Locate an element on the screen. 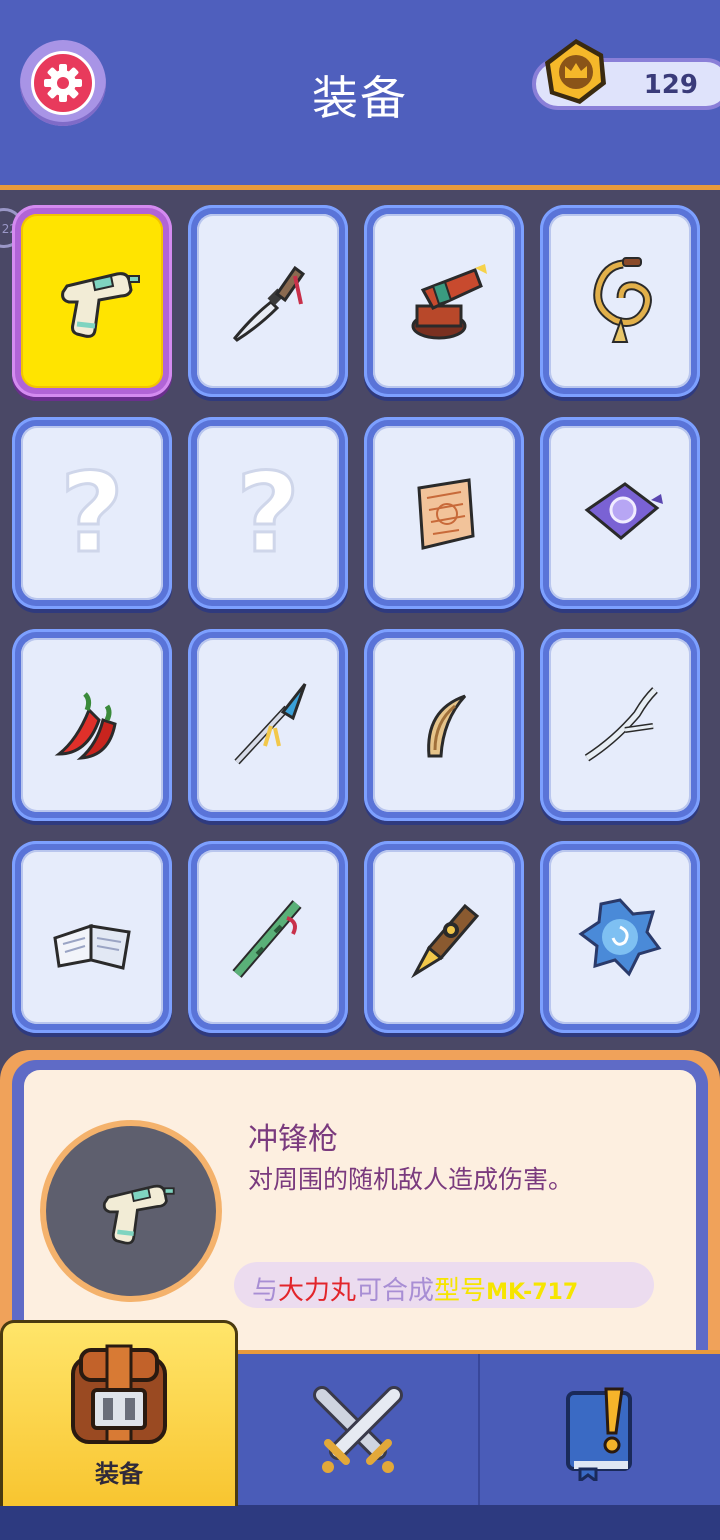  combo-middle: 可合成 is located at coordinates (395, 1291).